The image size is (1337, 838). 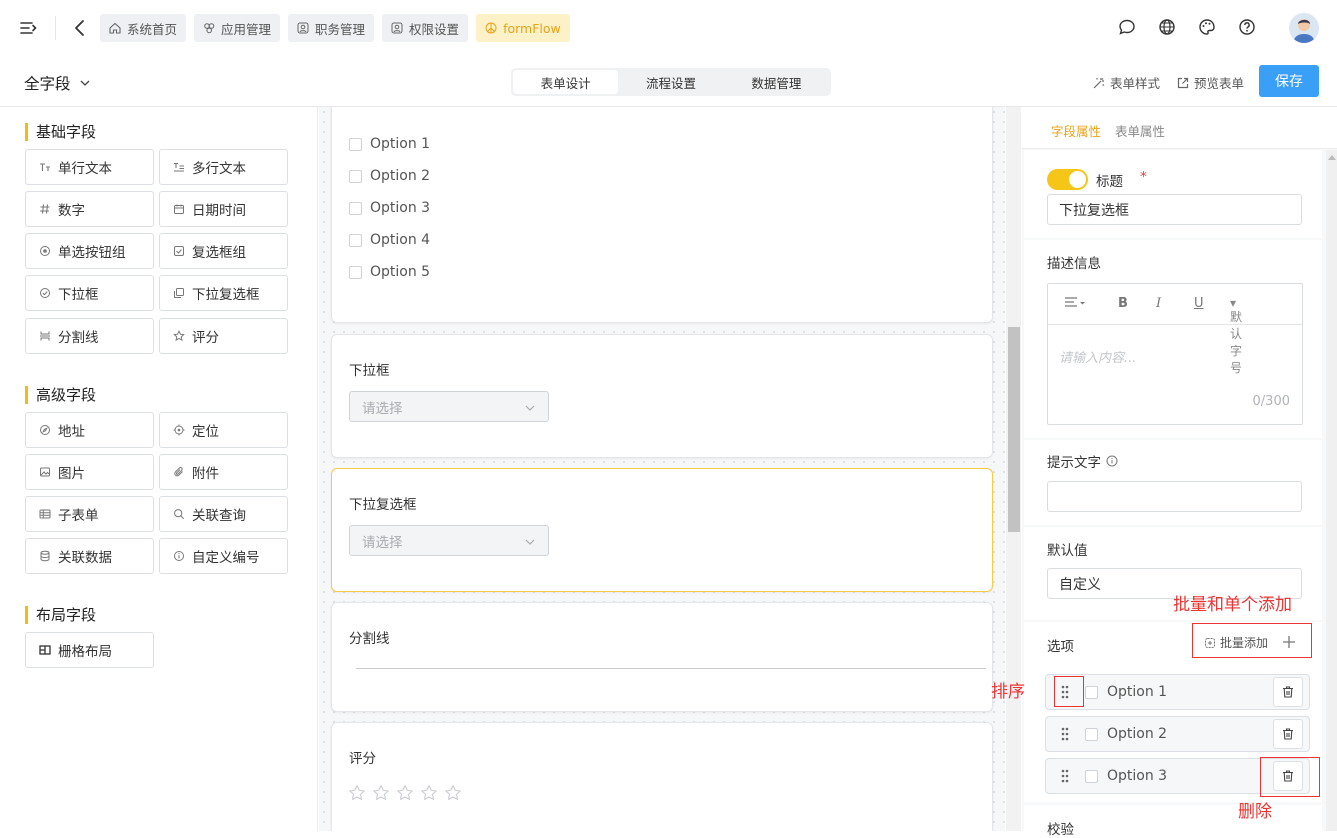 I want to click on check-circle-icon, so click(x=45, y=293).